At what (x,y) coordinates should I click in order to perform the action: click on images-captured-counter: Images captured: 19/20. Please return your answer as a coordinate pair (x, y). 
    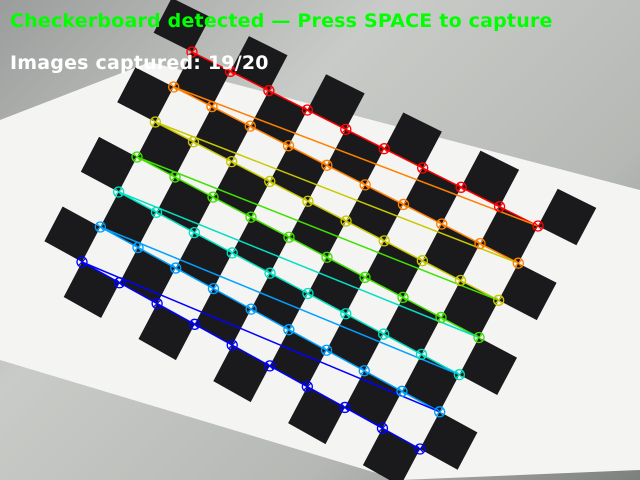
    Looking at the image, I should click on (139, 63).